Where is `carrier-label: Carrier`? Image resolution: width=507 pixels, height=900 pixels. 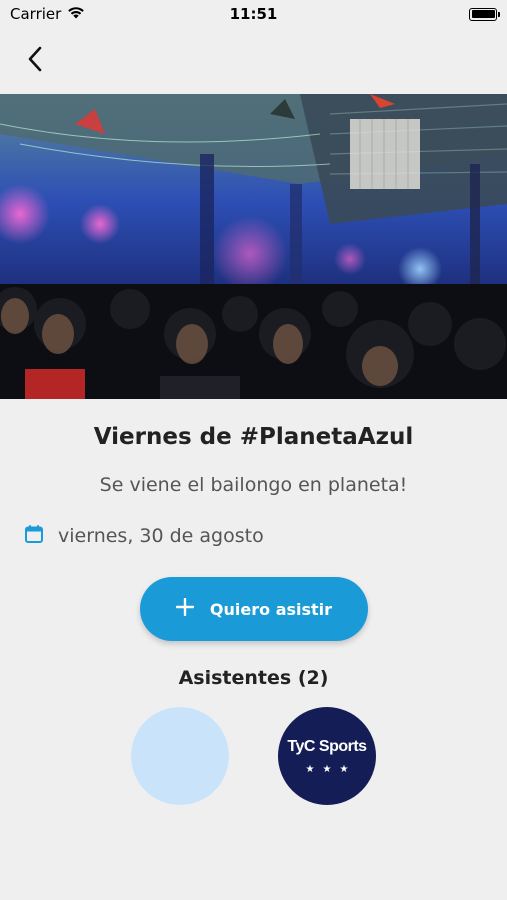
carrier-label: Carrier is located at coordinates (36, 14).